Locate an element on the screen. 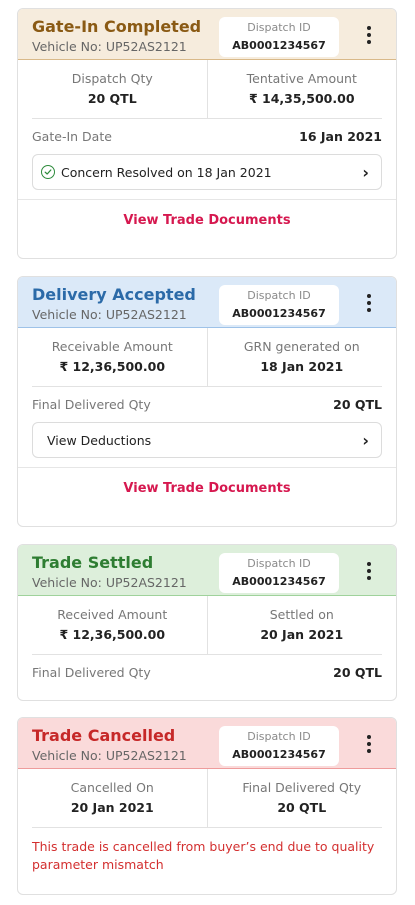  concern-resolved-button: Concern Resolved on 18 Jan 2021 › is located at coordinates (207, 172).